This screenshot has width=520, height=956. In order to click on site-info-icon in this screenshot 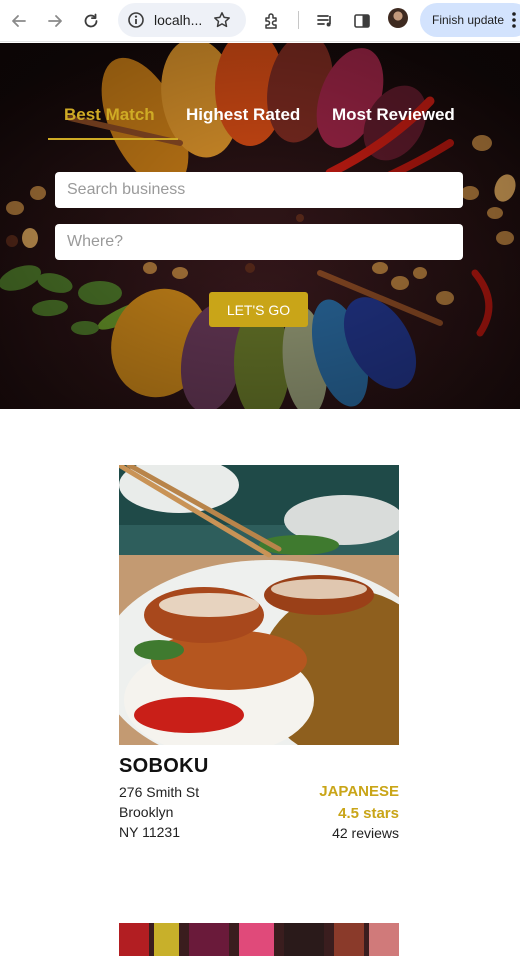, I will do `click(136, 20)`.